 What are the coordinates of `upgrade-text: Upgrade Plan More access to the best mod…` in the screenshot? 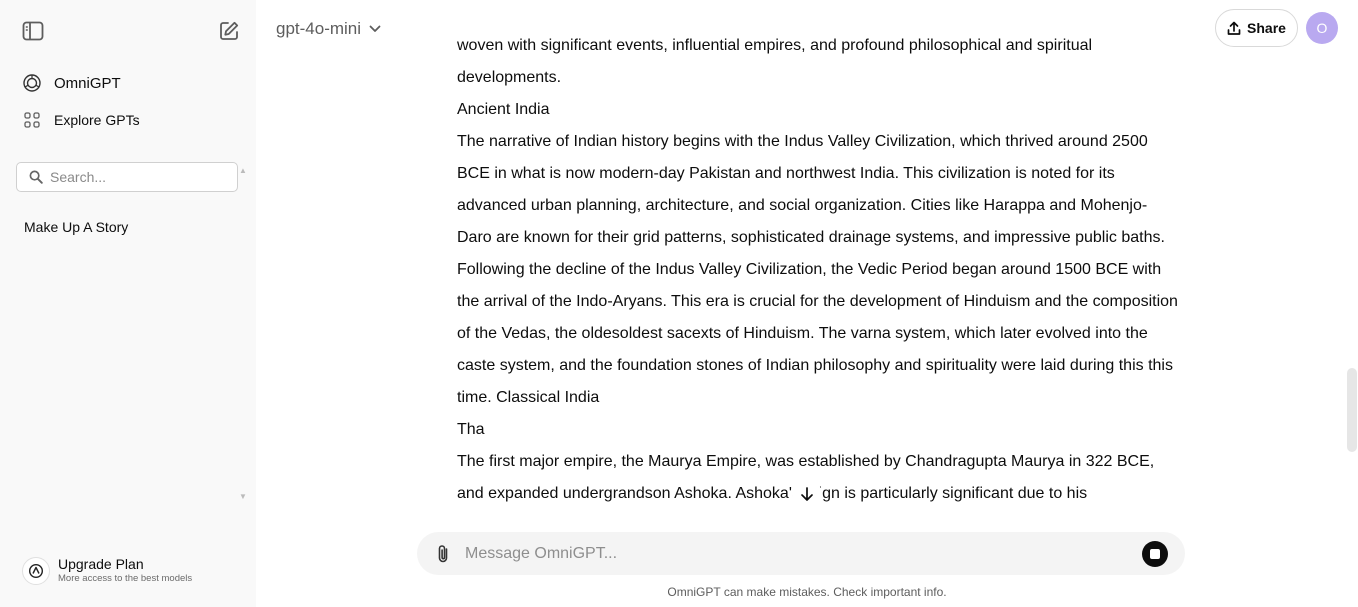 It's located at (125, 571).